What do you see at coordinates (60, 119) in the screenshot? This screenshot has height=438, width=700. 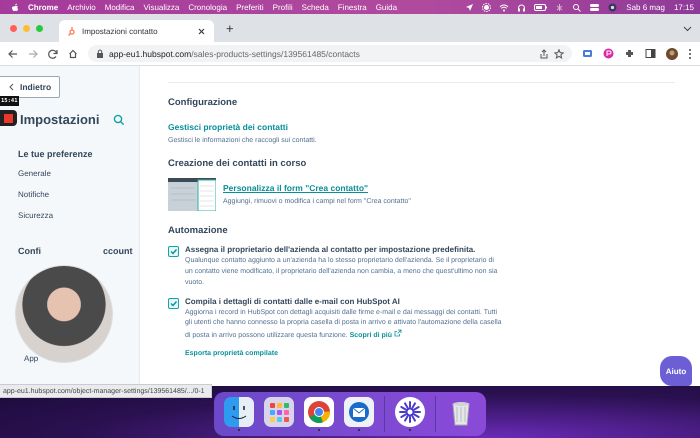 I see `sidebar-title: Impostazioni` at bounding box center [60, 119].